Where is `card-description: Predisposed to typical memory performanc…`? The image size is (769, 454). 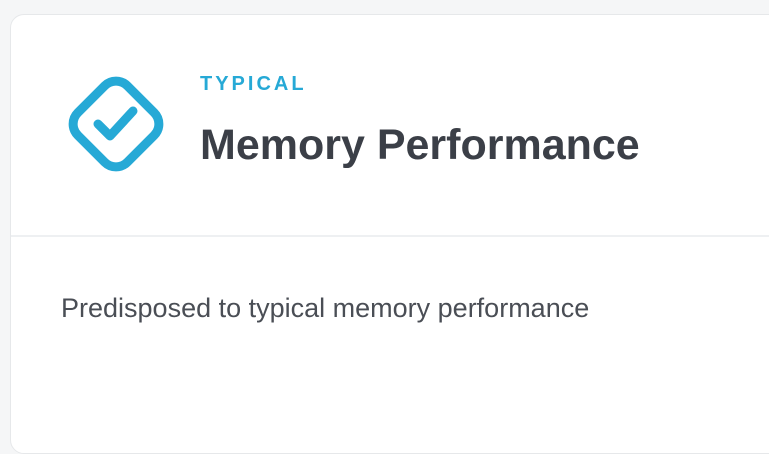 card-description: Predisposed to typical memory performanc… is located at coordinates (325, 308).